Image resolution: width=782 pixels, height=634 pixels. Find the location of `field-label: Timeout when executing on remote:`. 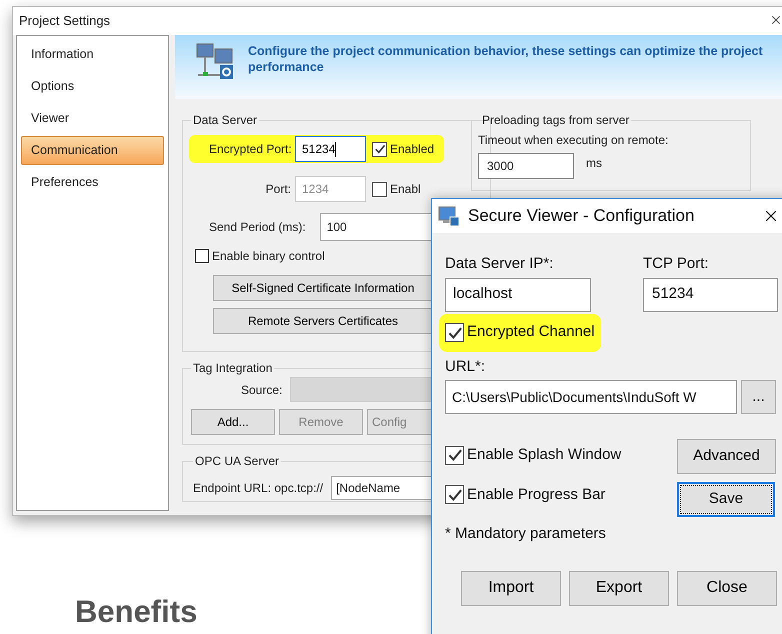

field-label: Timeout when executing on remote: is located at coordinates (574, 140).